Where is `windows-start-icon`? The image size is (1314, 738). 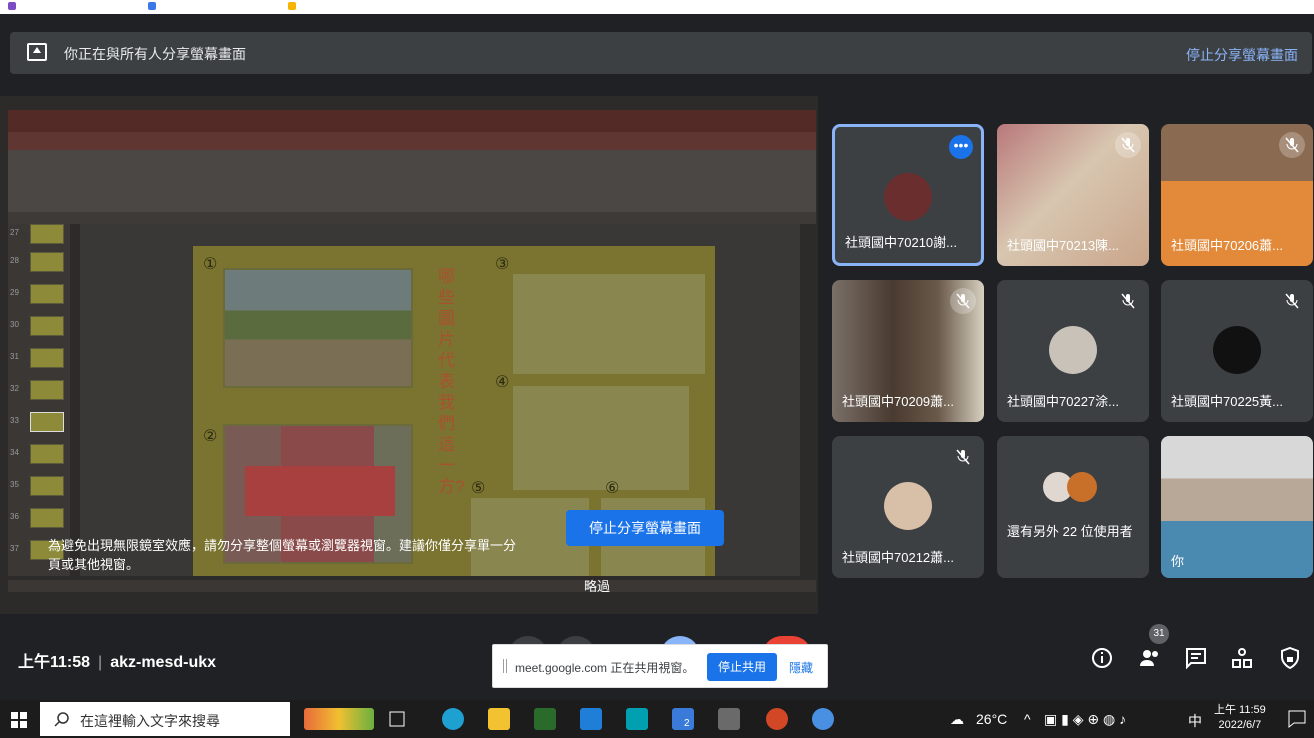
windows-start-icon is located at coordinates (19, 720).